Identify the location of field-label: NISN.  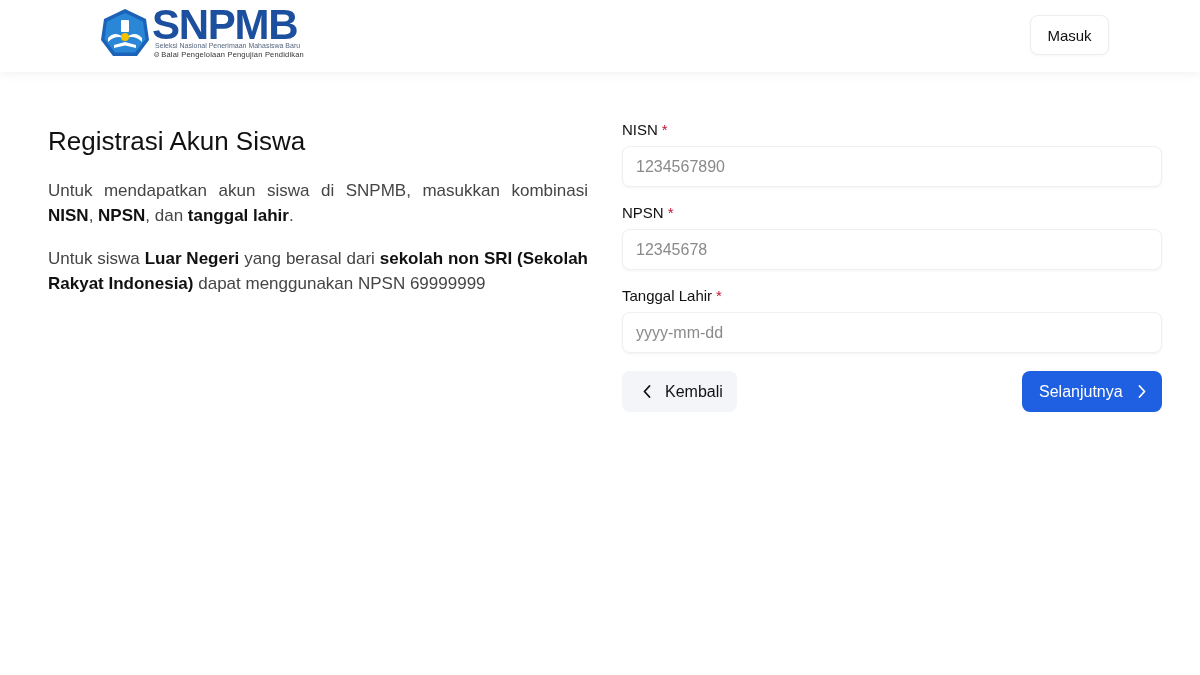
(640, 130).